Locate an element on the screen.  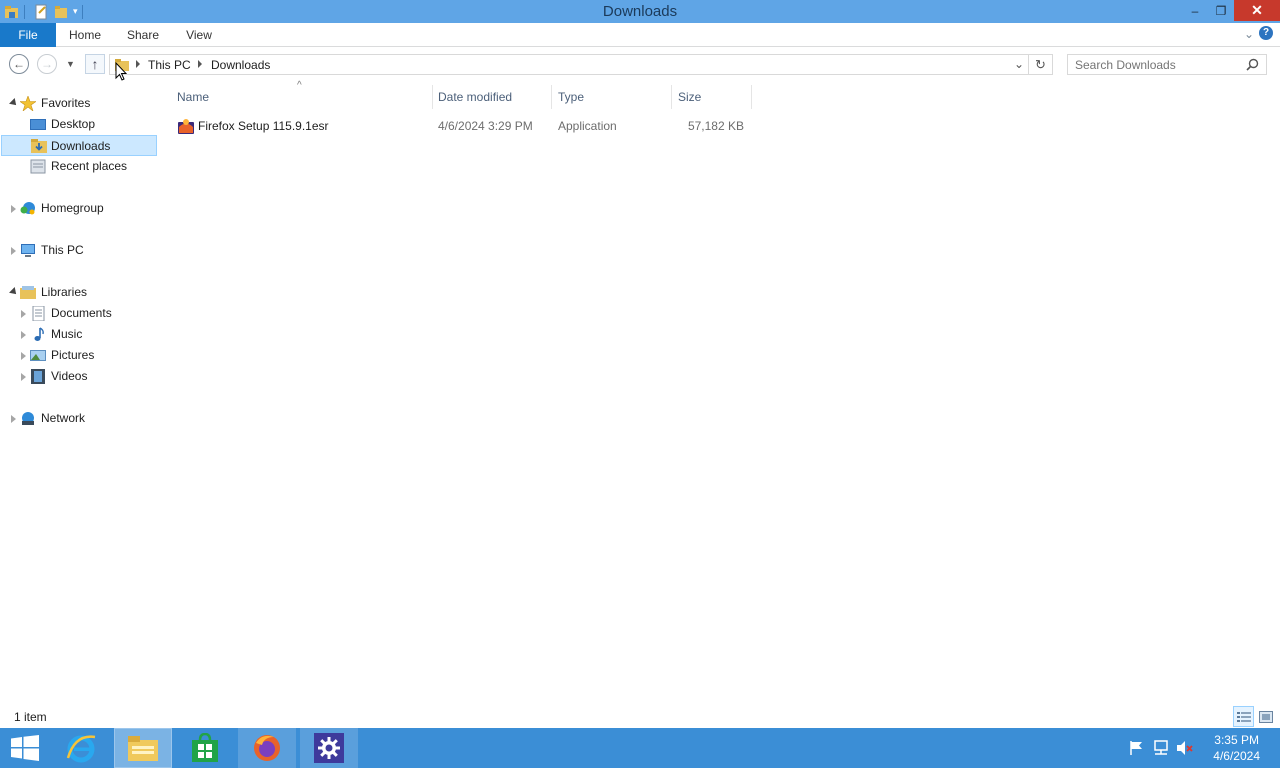
taskbar-file-explorer is located at coordinates (143, 748).